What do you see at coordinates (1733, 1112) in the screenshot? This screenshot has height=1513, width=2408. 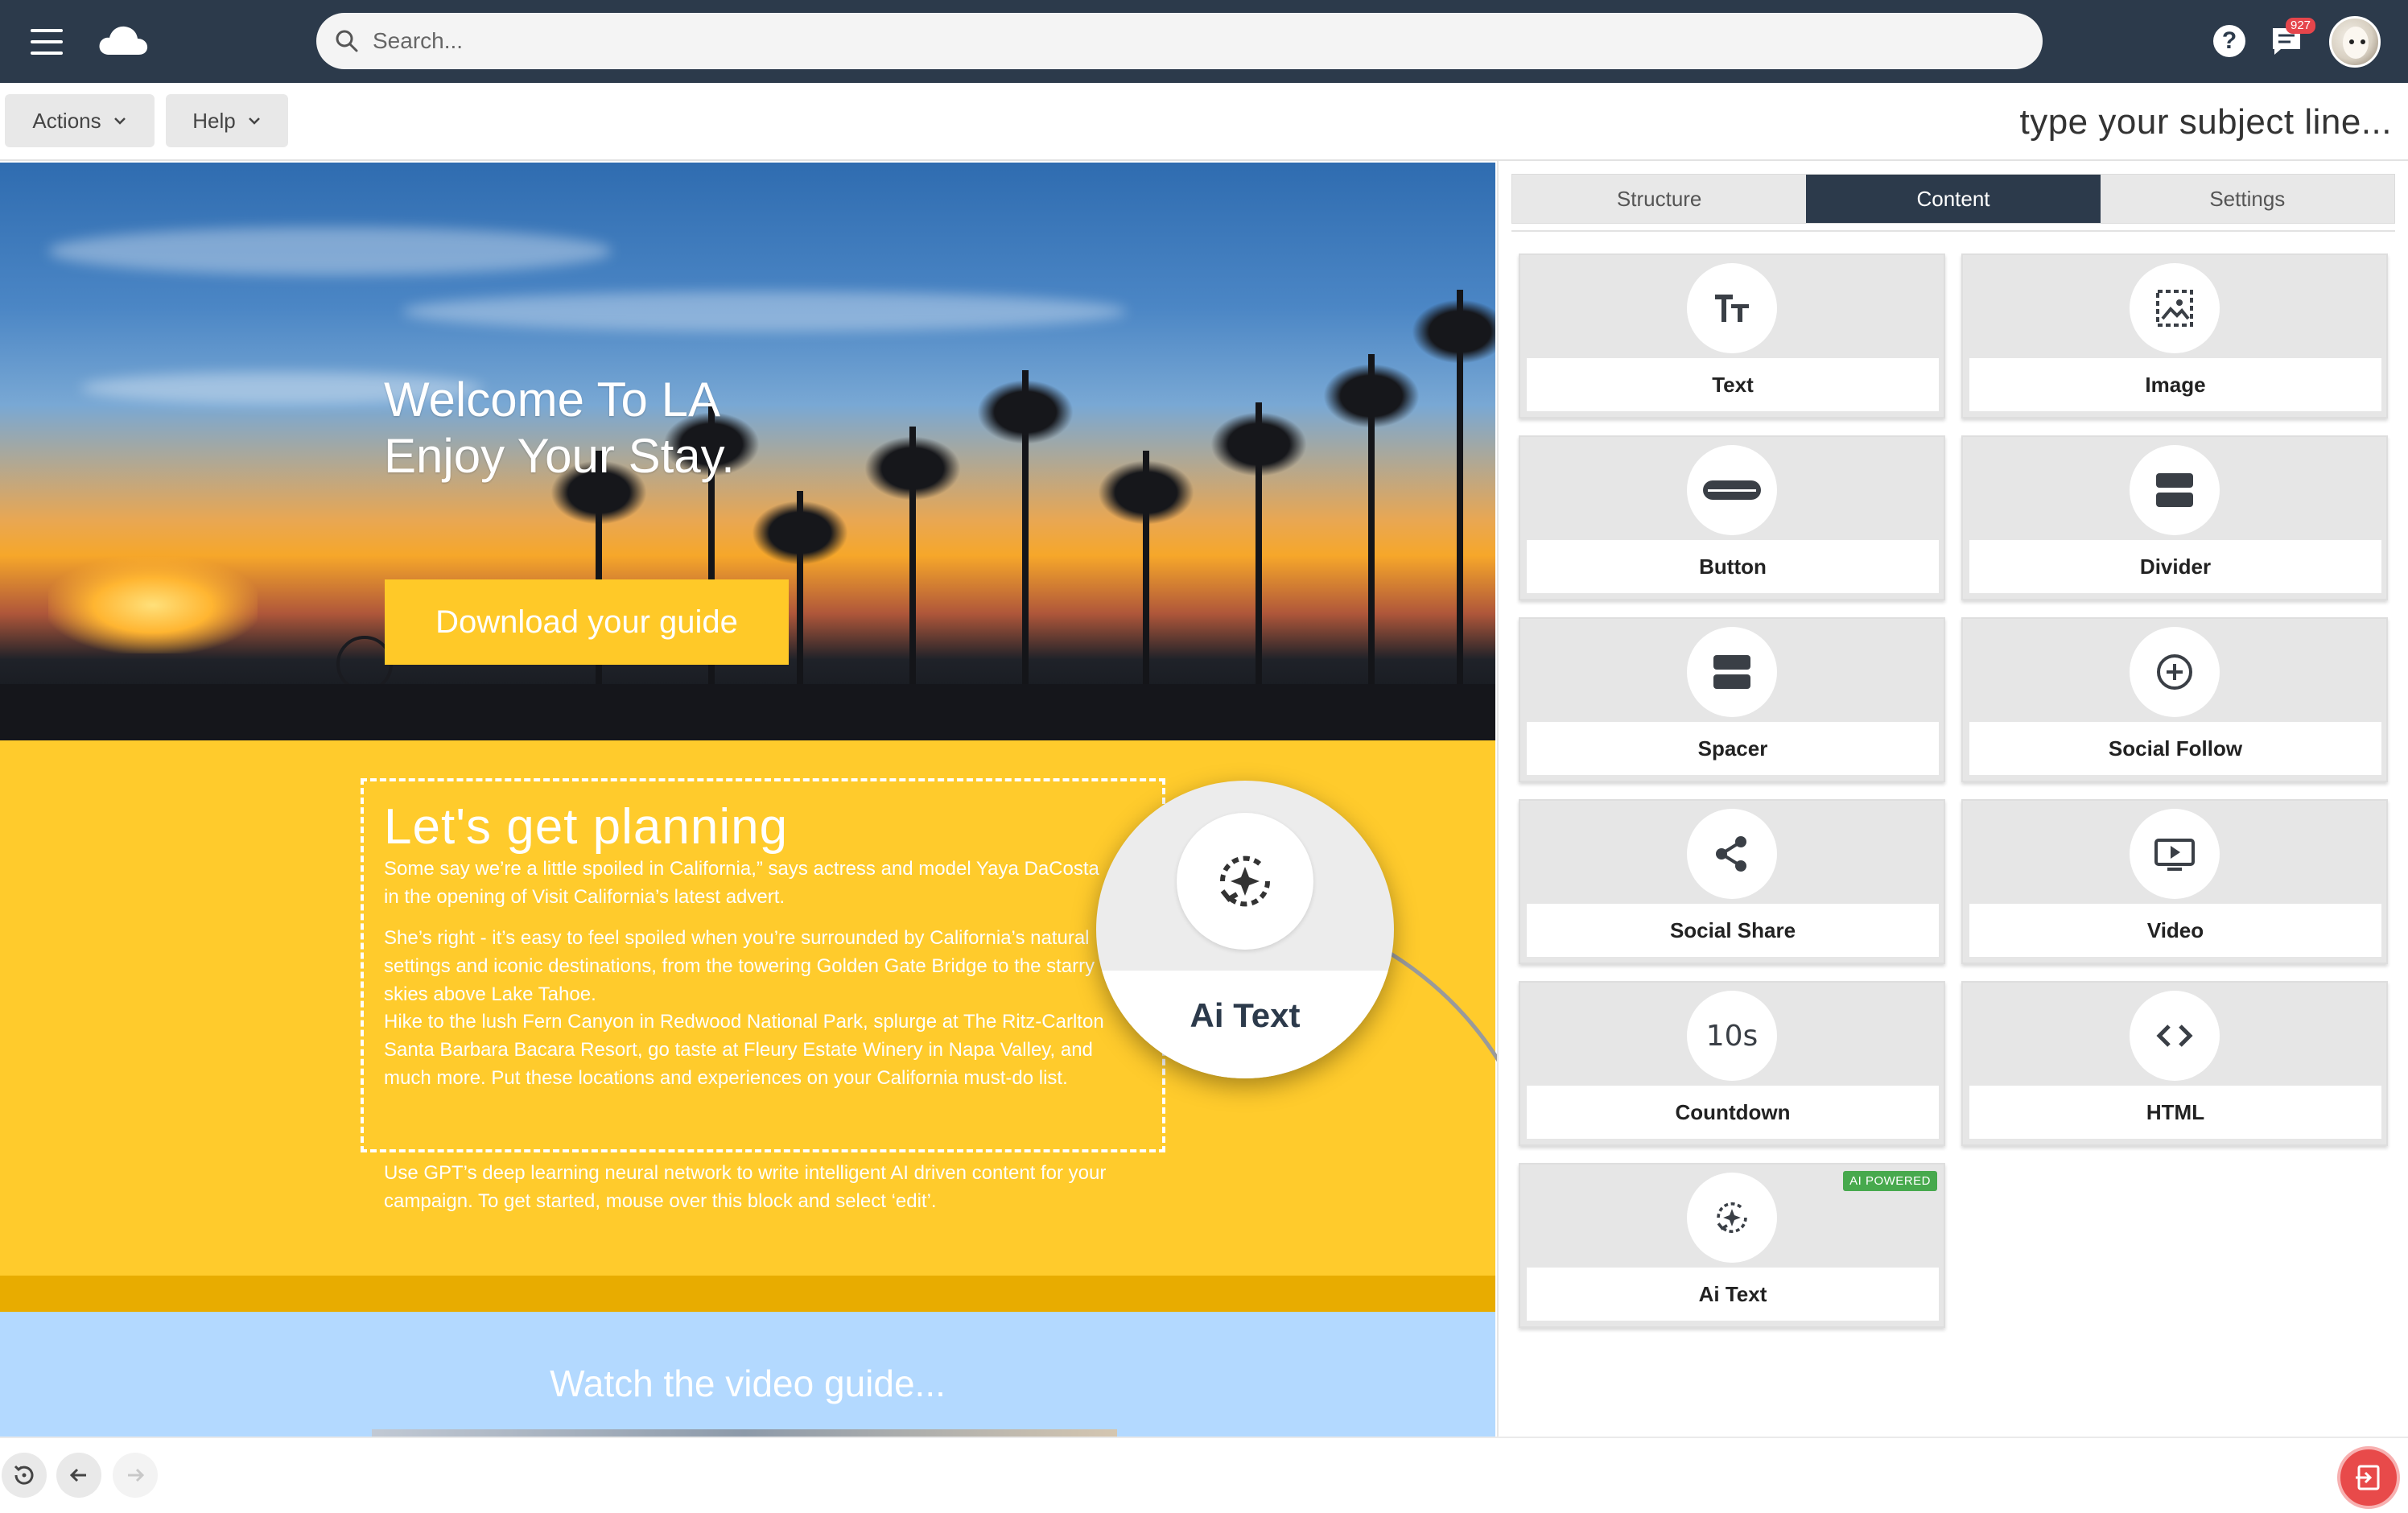 I see `tile-label: Countdown` at bounding box center [1733, 1112].